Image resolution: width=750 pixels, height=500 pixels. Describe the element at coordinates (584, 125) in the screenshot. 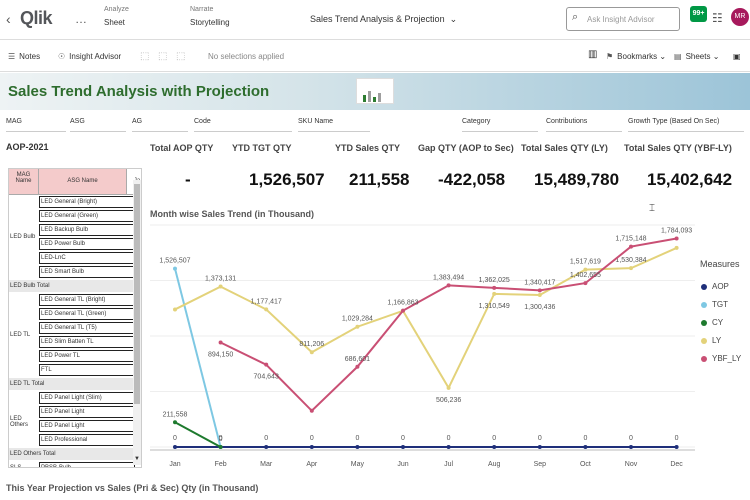

I see `filter-contributions: Contributions` at that location.